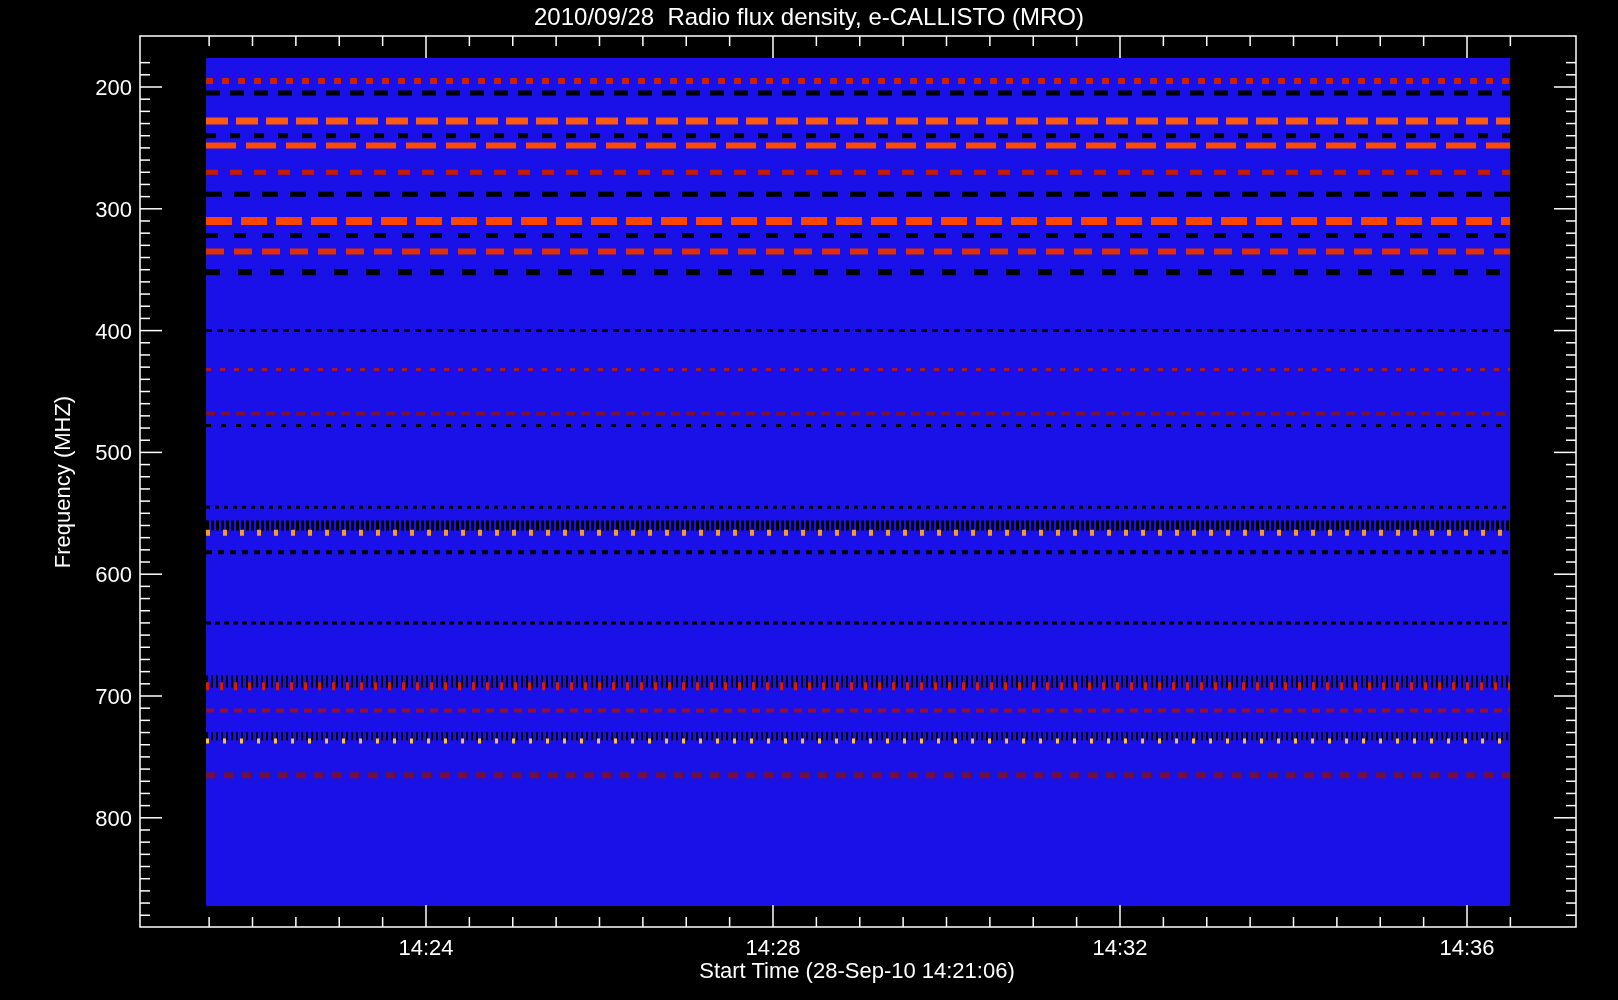 The width and height of the screenshot is (1618, 1000). Describe the element at coordinates (857, 970) in the screenshot. I see `x-axis-label: Start Time (28-Sep-10 14:21:06)` at that location.